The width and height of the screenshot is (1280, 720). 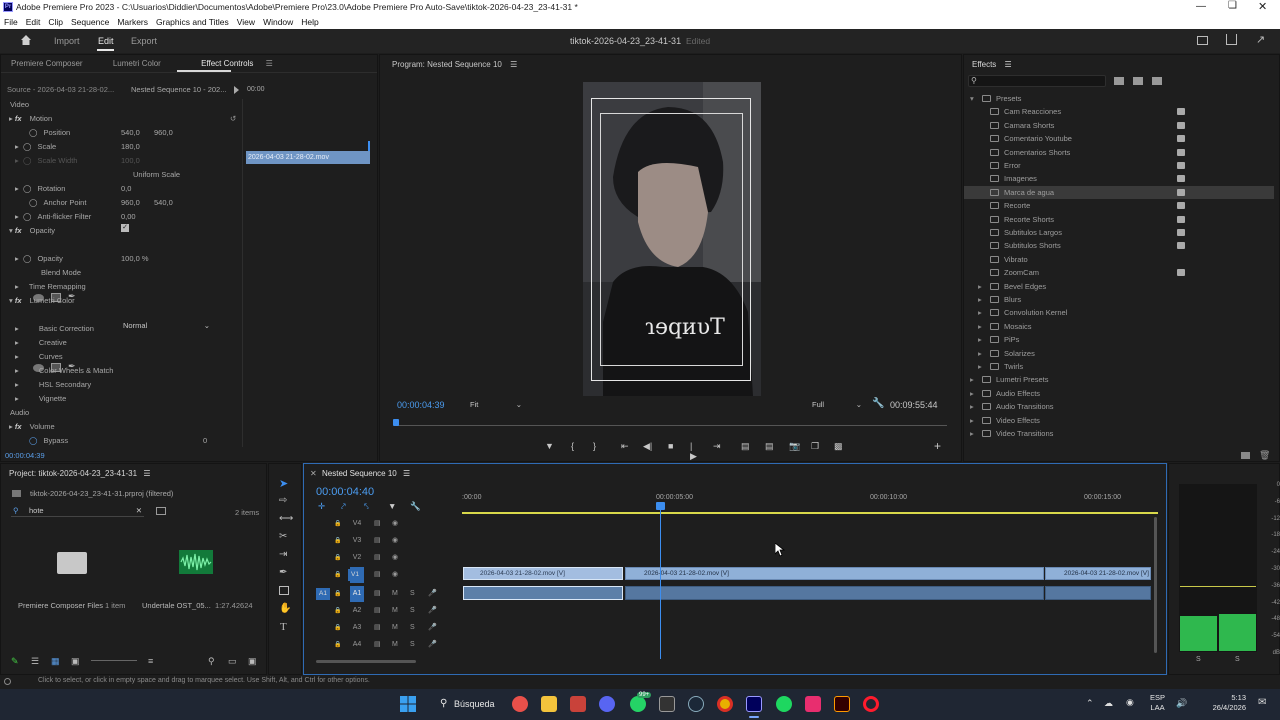 I want to click on volume-effect: ▸ fx Volume, so click(x=32, y=427).